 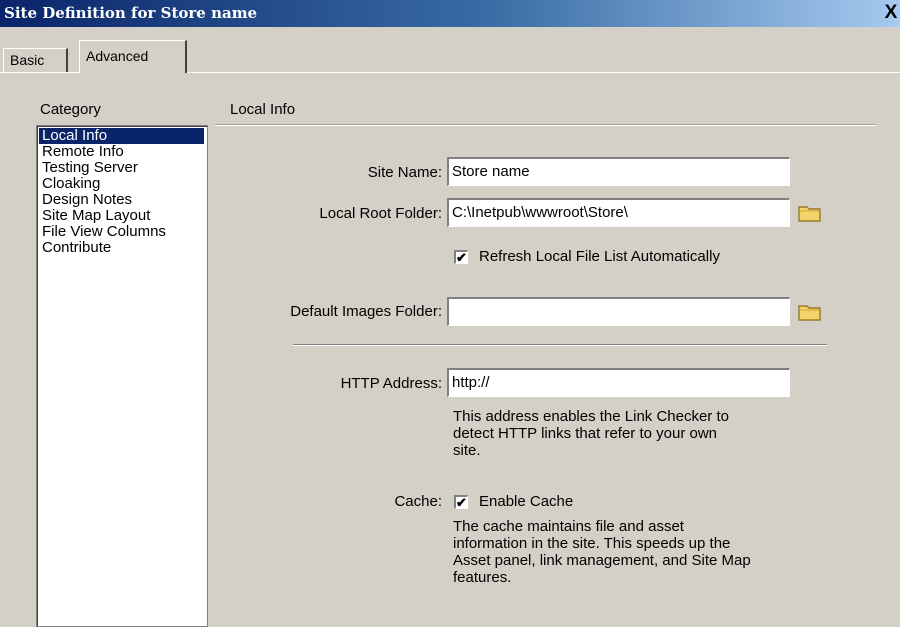 I want to click on help-line: This address enables the Link Checker to, so click(x=591, y=416).